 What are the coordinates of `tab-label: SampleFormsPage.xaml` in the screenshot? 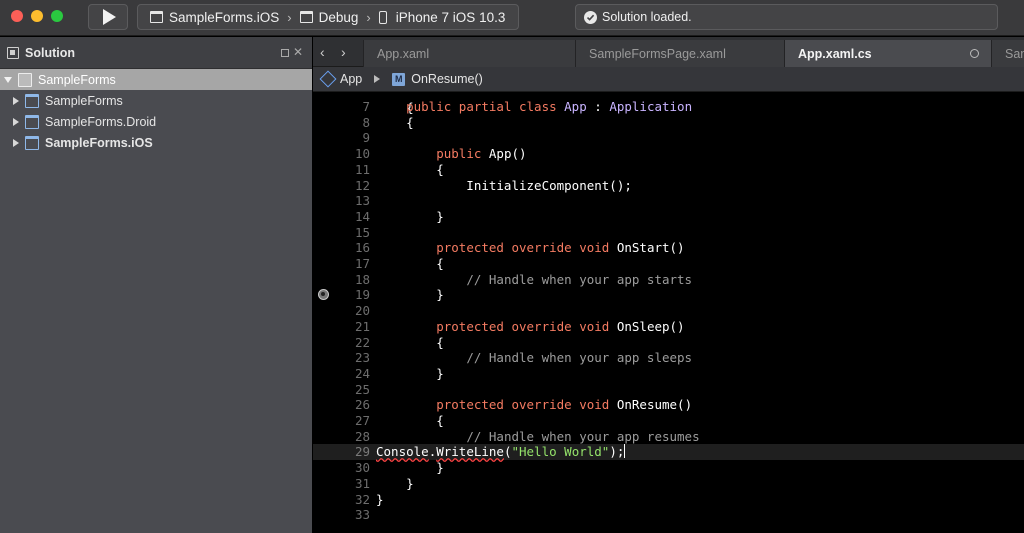 It's located at (657, 53).